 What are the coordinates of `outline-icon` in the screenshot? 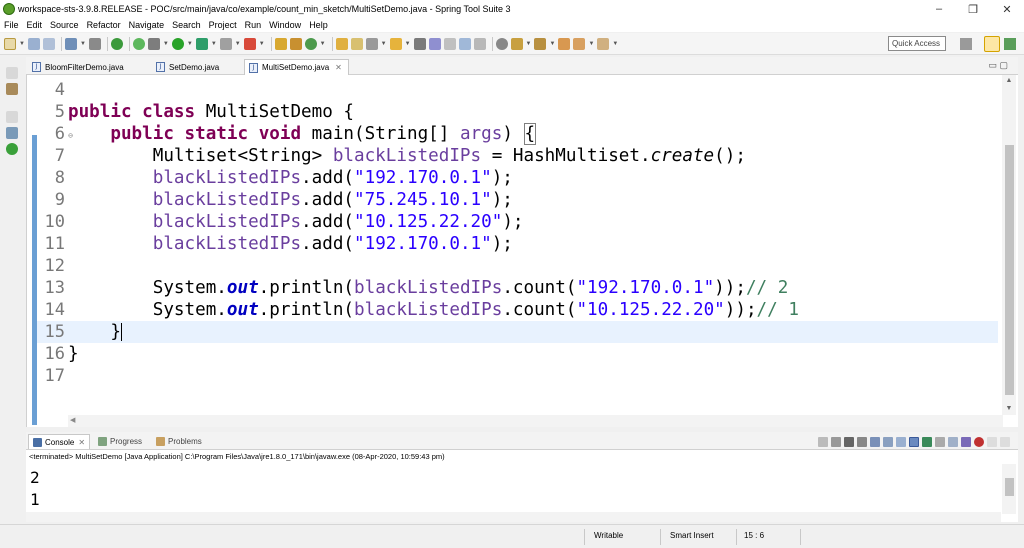 It's located at (12, 133).